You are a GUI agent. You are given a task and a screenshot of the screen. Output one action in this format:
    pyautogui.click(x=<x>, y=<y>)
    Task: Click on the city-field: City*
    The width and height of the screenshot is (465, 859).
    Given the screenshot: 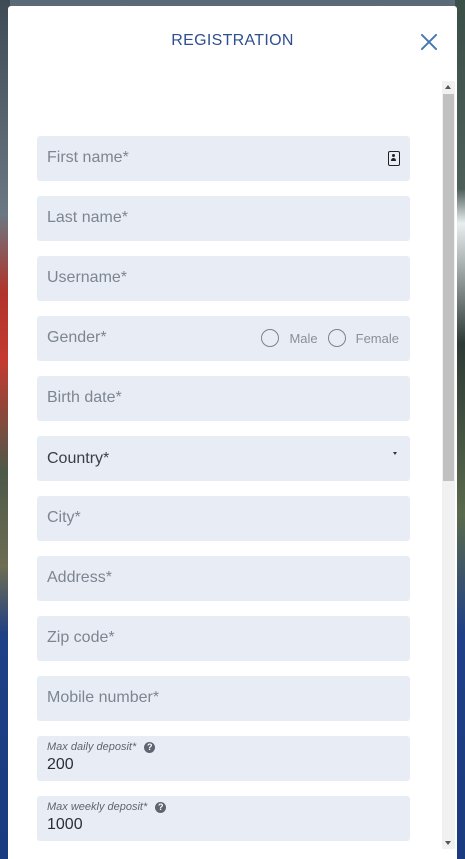 What is the action you would take?
    pyautogui.click(x=223, y=518)
    